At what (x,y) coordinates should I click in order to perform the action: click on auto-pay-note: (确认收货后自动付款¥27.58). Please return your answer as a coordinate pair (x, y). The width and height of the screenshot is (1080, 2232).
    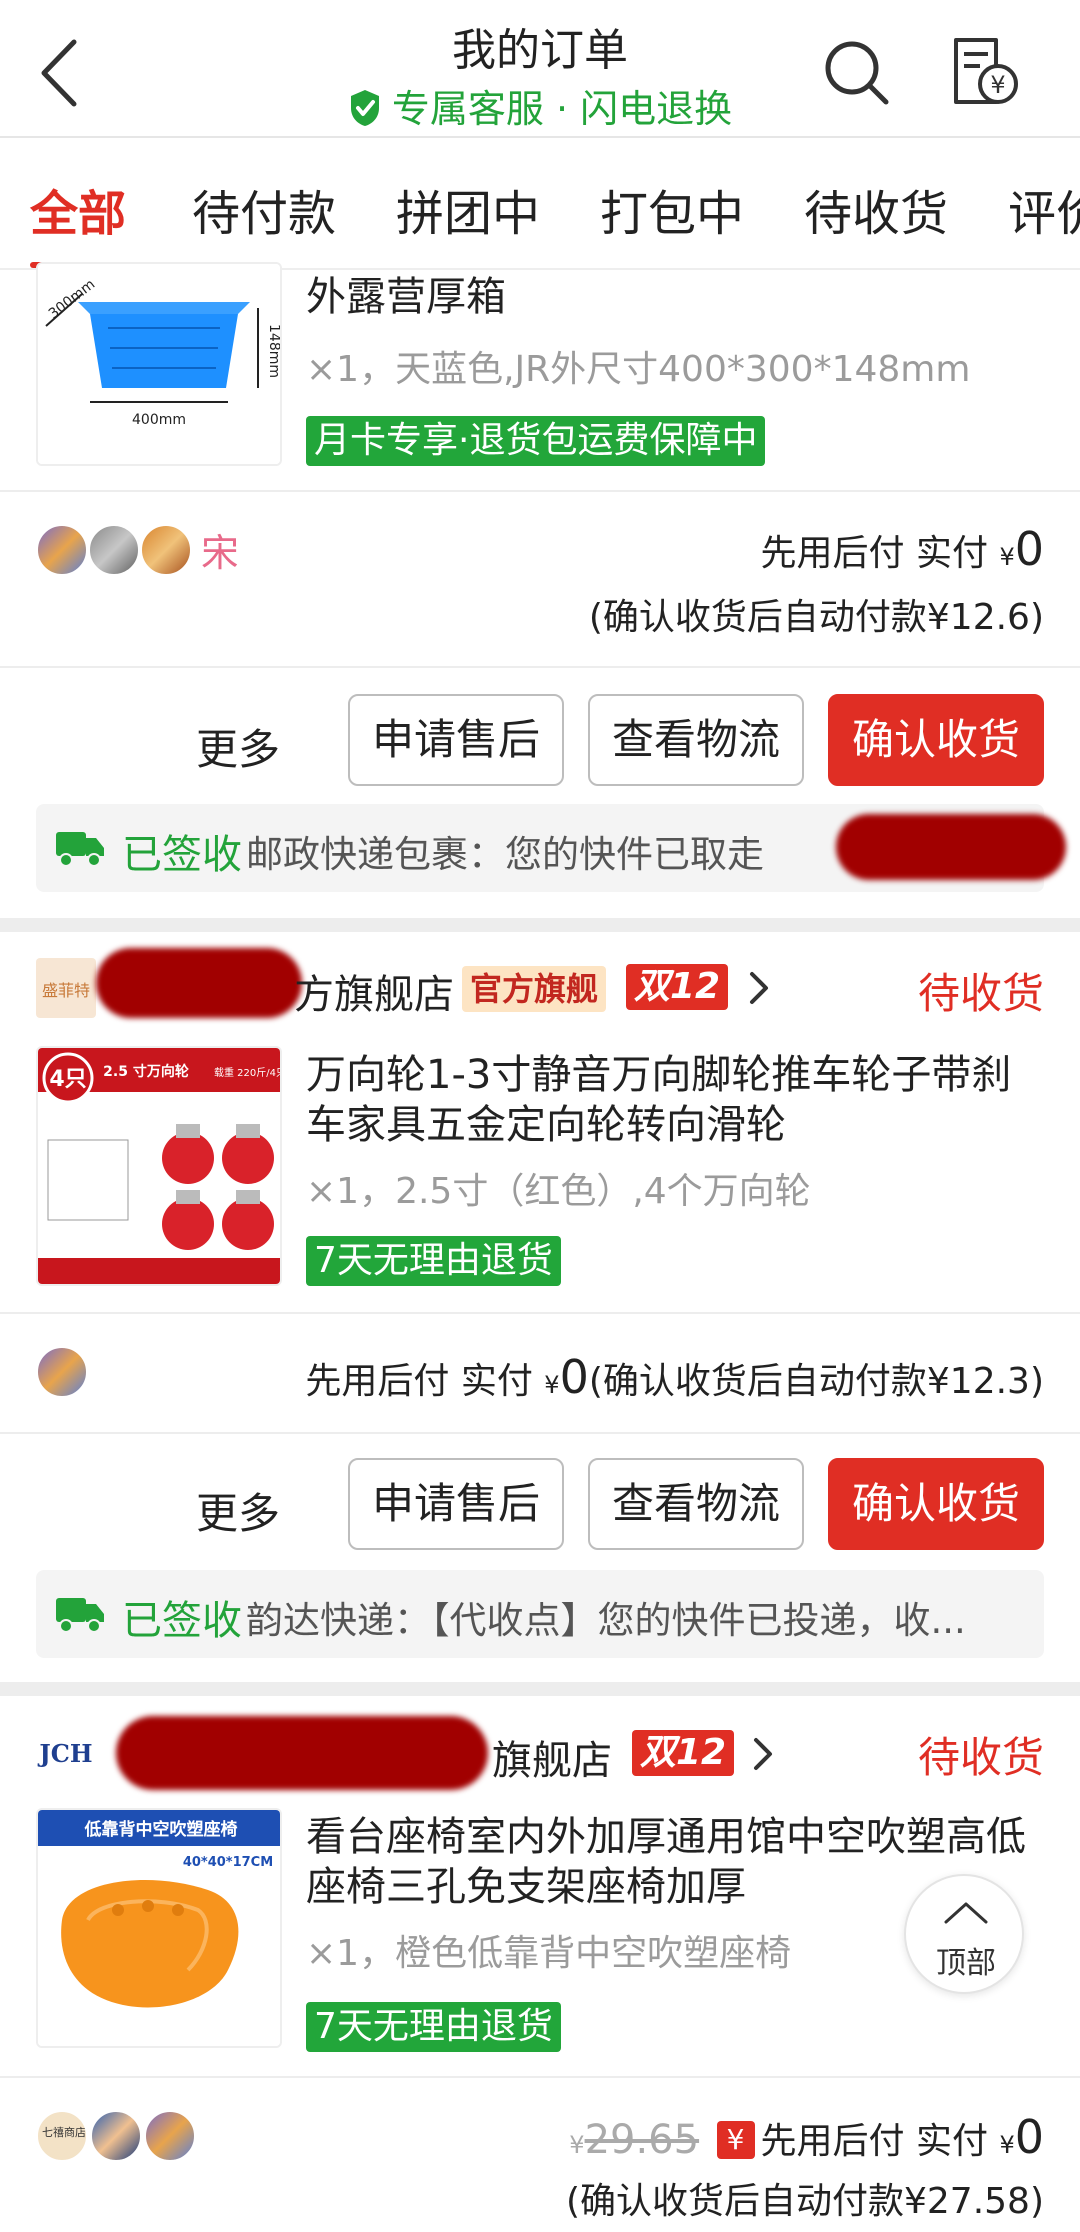
    Looking at the image, I should click on (804, 2201).